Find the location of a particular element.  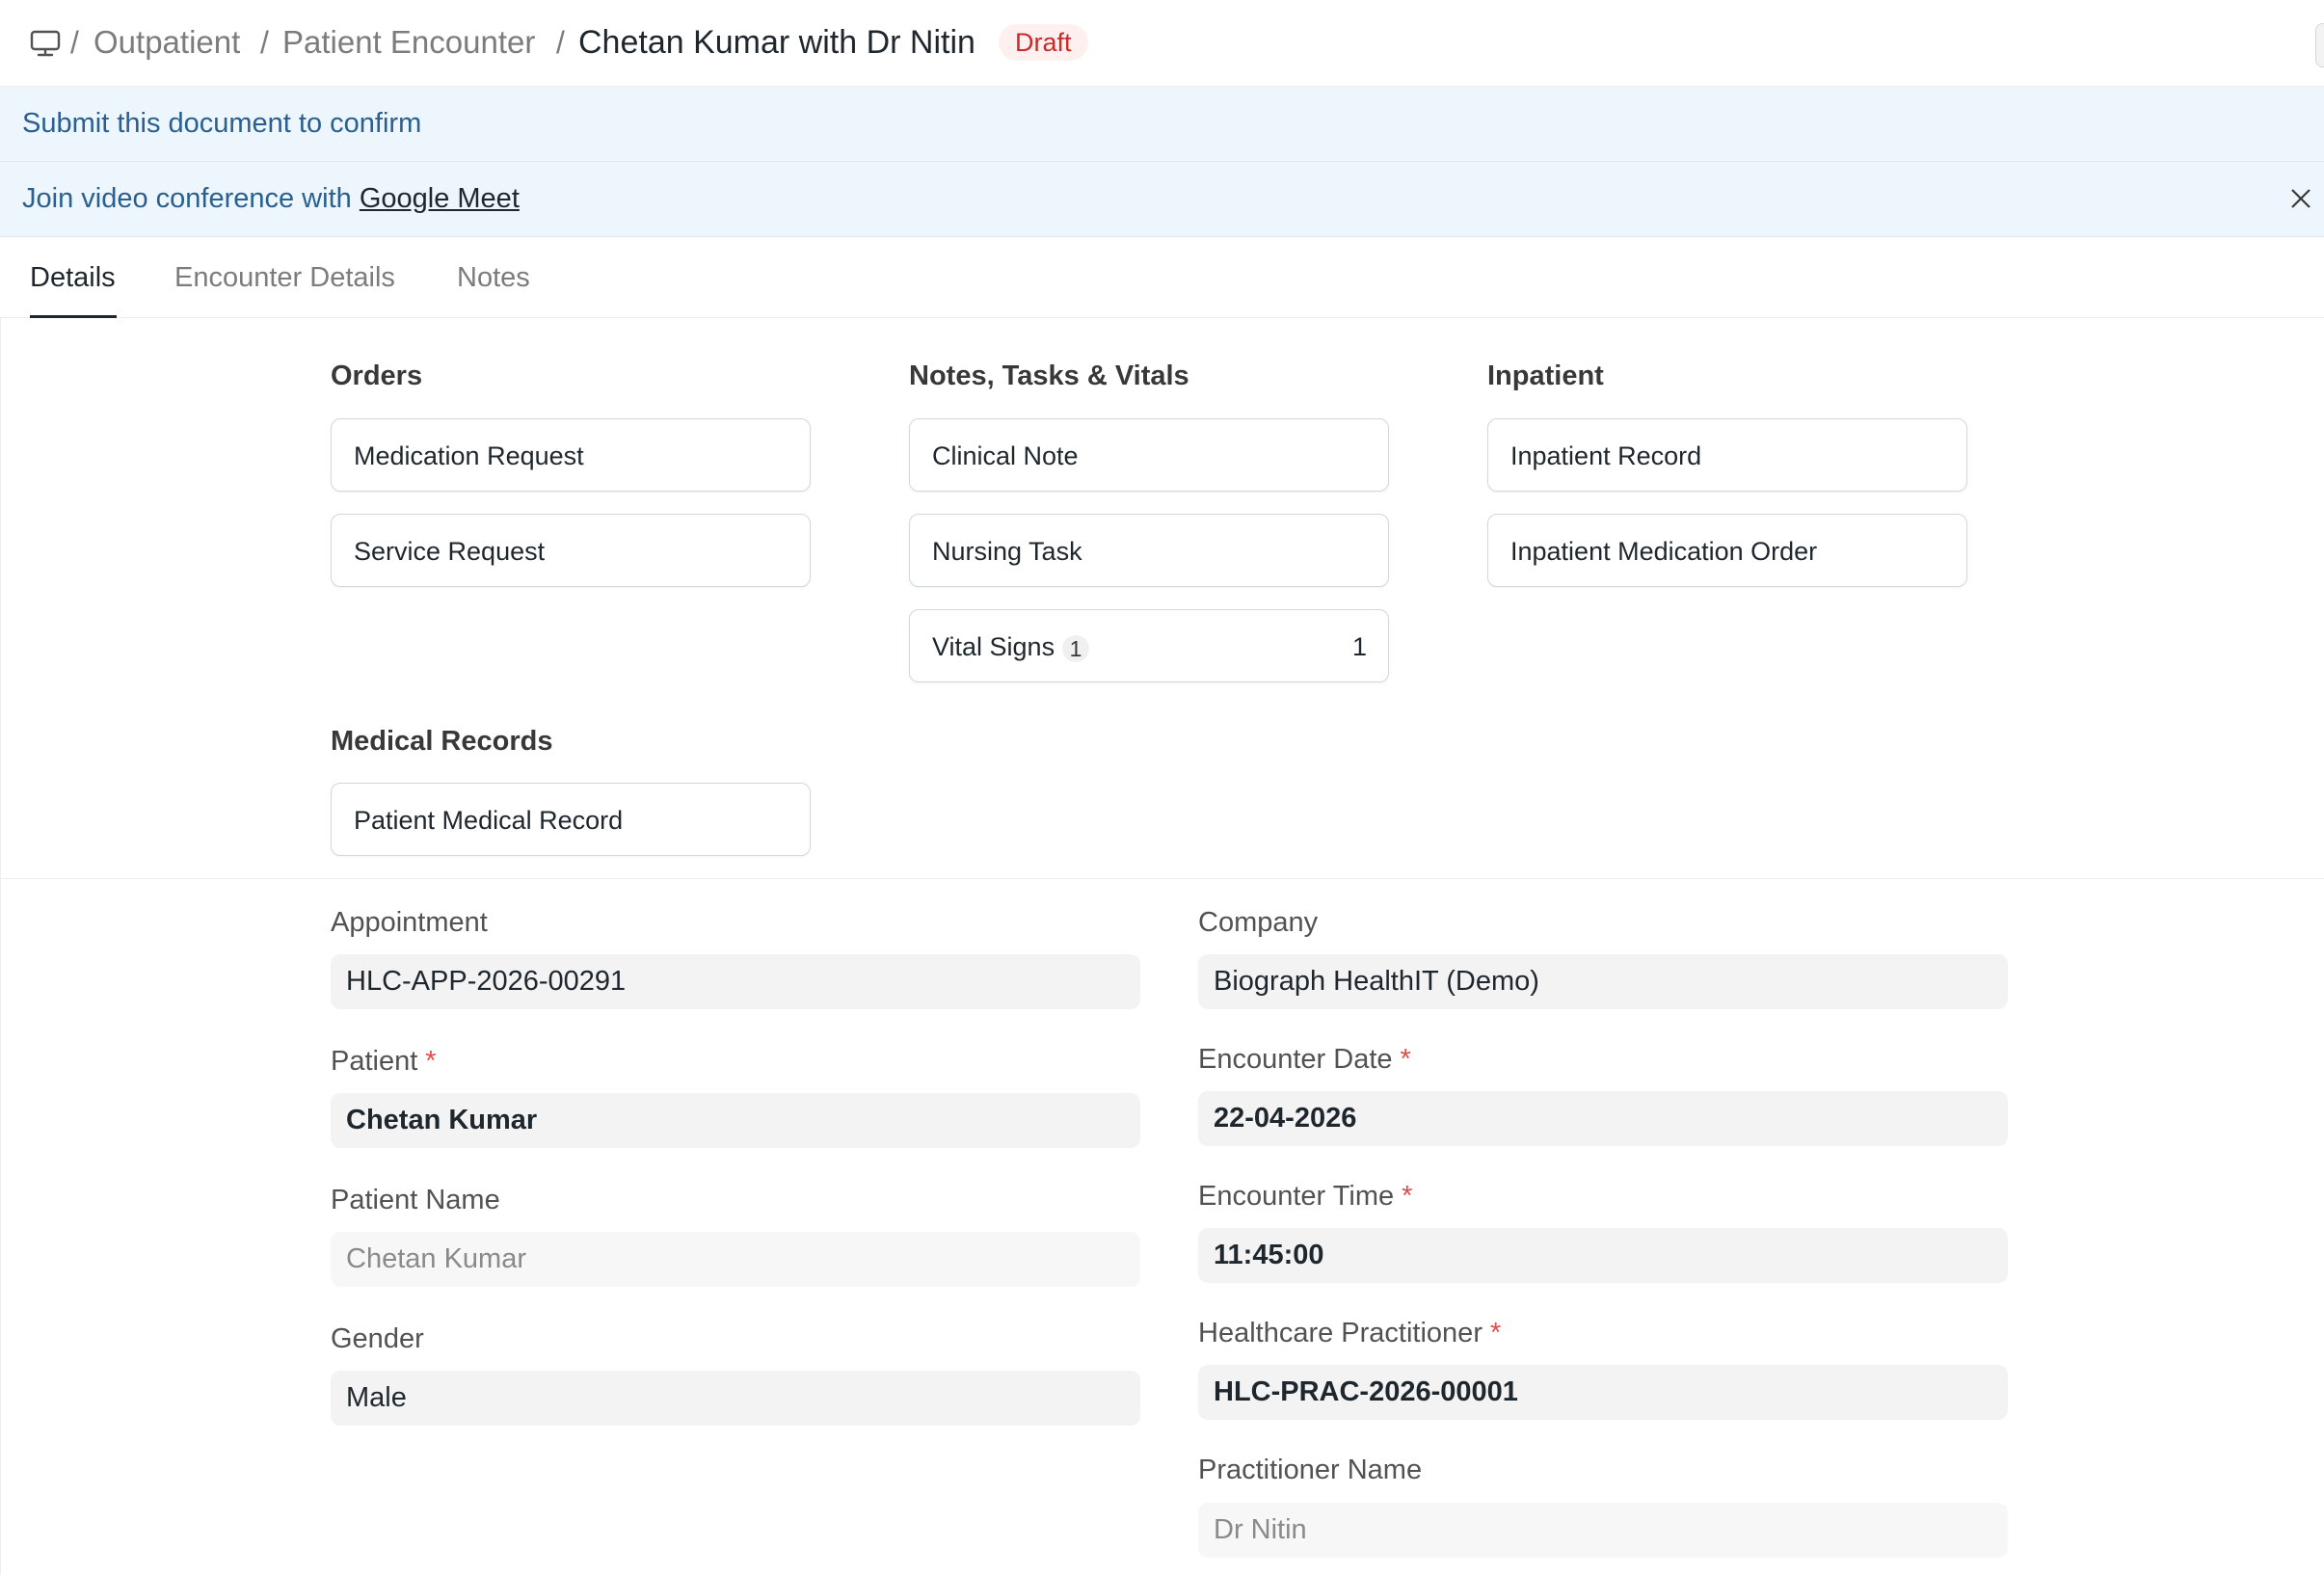

encounter-time-label: Encounter Time * is located at coordinates (1305, 1197).